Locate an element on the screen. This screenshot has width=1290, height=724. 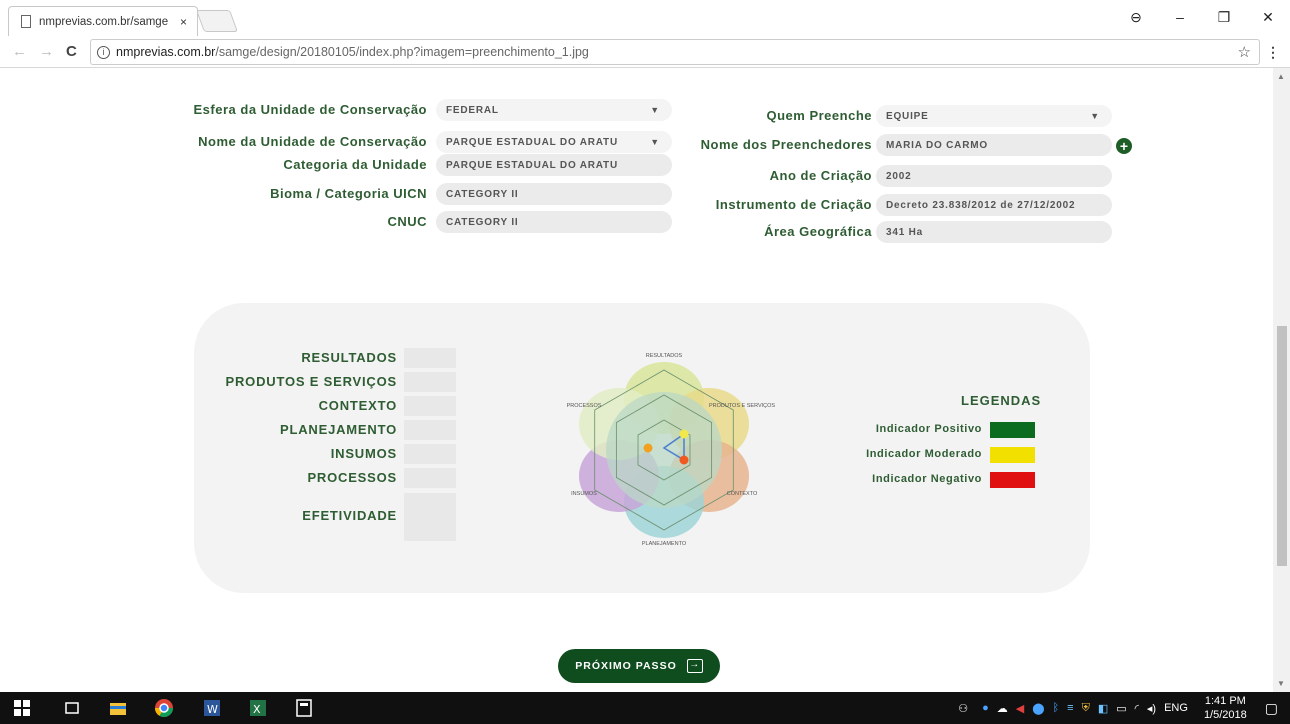
svg-text: W is located at coordinates (212, 709).